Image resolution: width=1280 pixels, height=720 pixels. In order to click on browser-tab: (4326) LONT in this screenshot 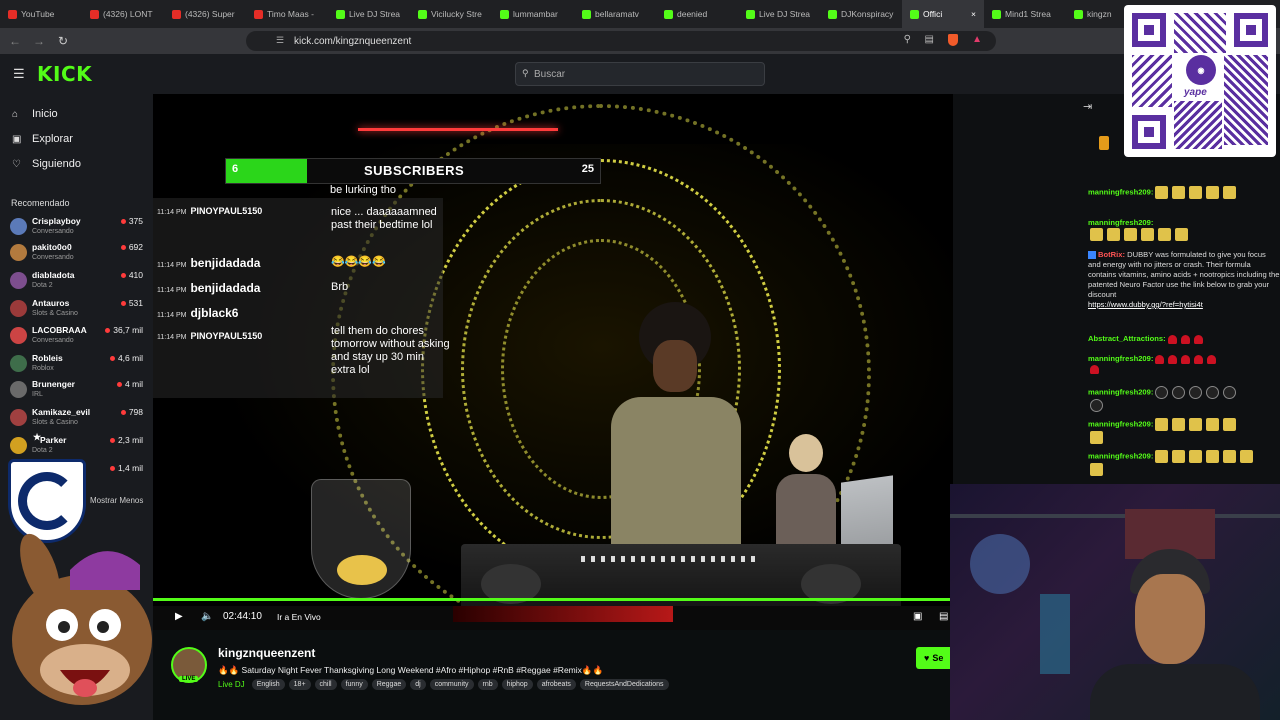, I will do `click(123, 14)`.